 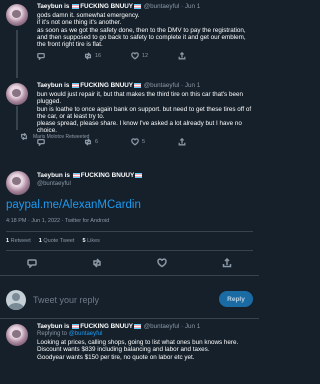 What do you see at coordinates (8, 241) in the screenshot?
I see `retweets-count: 1` at bounding box center [8, 241].